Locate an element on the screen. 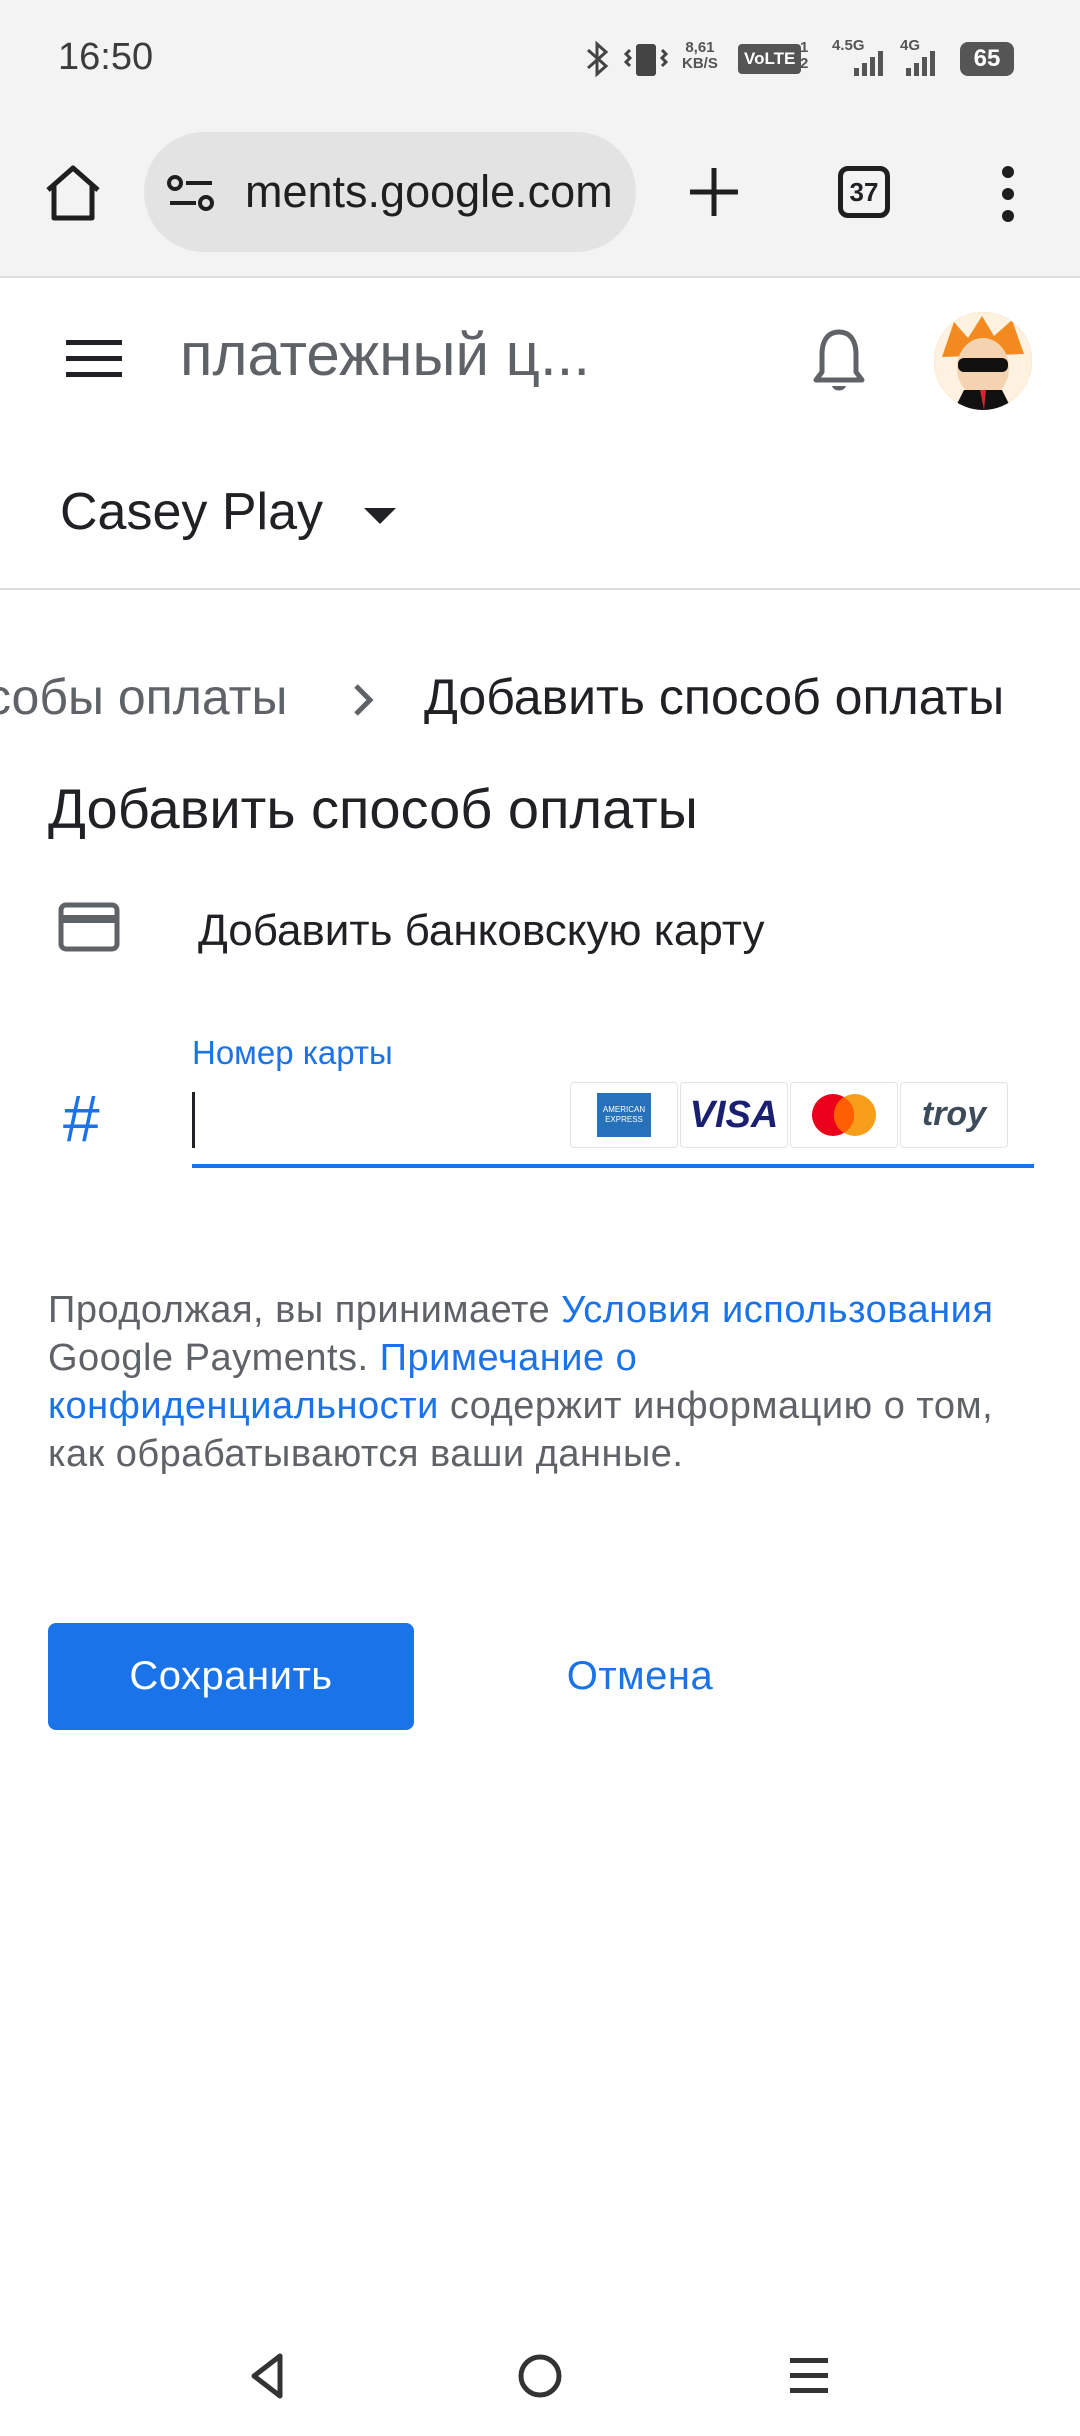 The width and height of the screenshot is (1080, 2436). chevron-right-icon is located at coordinates (364, 700).